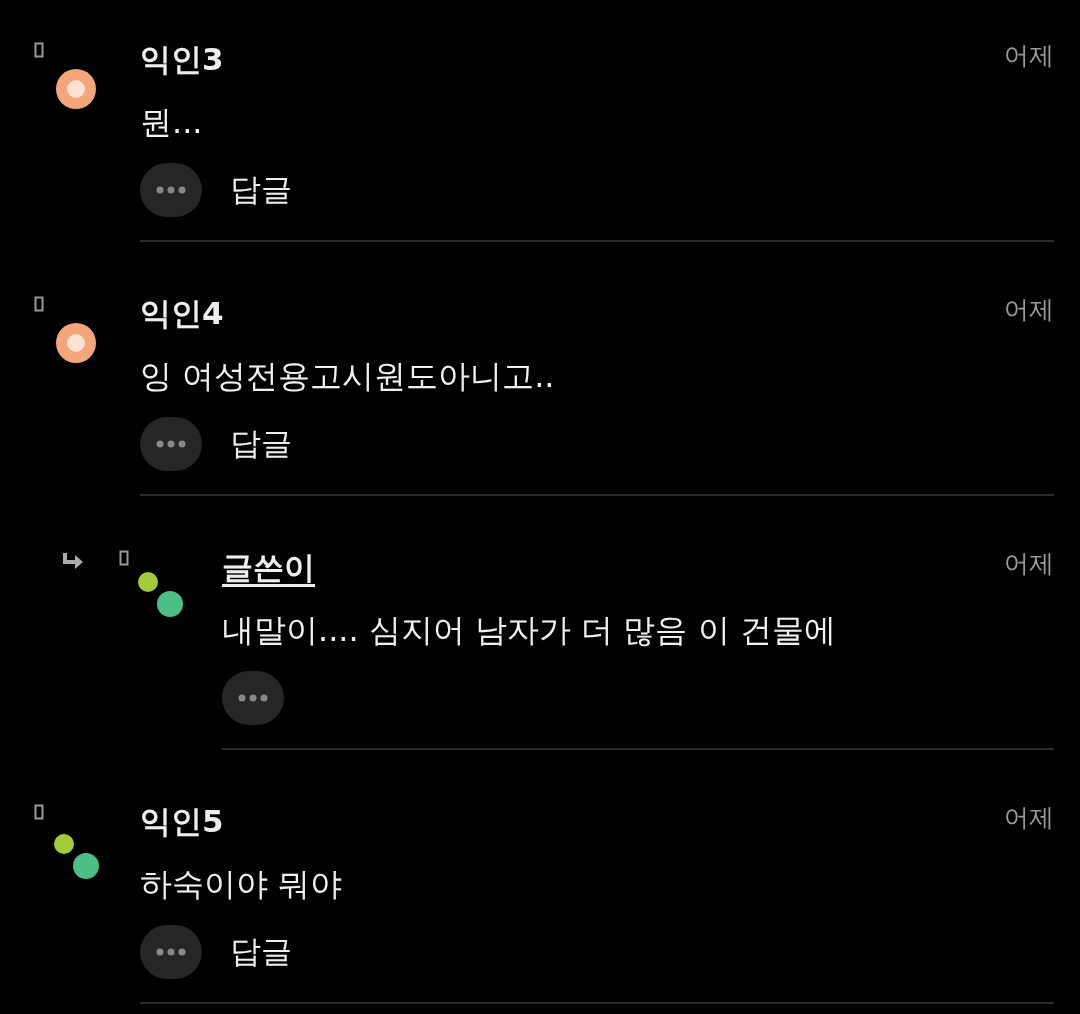 The image size is (1080, 1014). What do you see at coordinates (182, 59) in the screenshot?
I see `author-name: 익인3` at bounding box center [182, 59].